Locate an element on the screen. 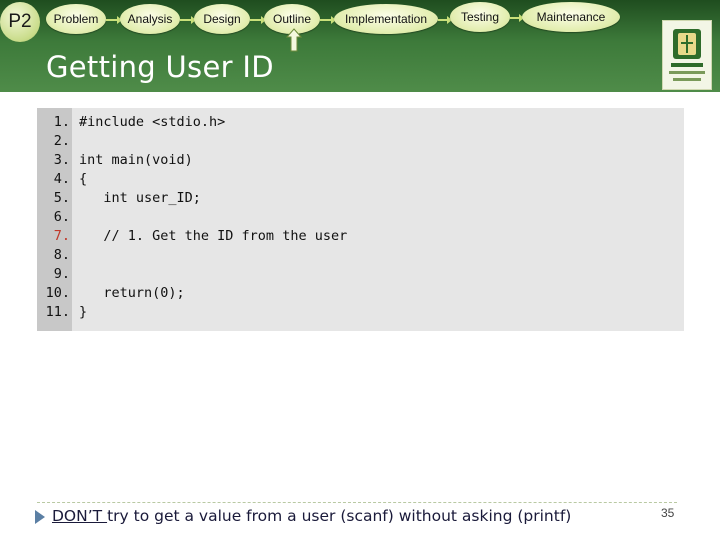 The height and width of the screenshot is (540, 720). line-number: 2. is located at coordinates (61, 141).